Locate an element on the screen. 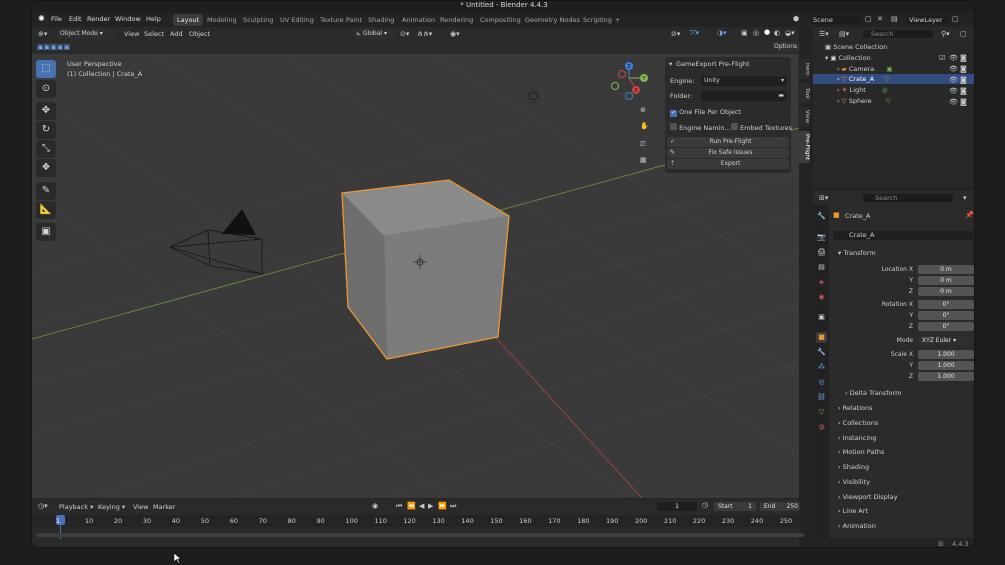 The height and width of the screenshot is (565, 1005). gizmo-icon: ⤧▾ is located at coordinates (694, 33).